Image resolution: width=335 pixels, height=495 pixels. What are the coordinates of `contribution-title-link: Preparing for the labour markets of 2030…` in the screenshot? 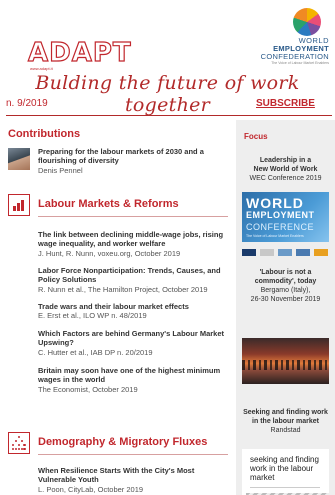 It's located at (133, 156).